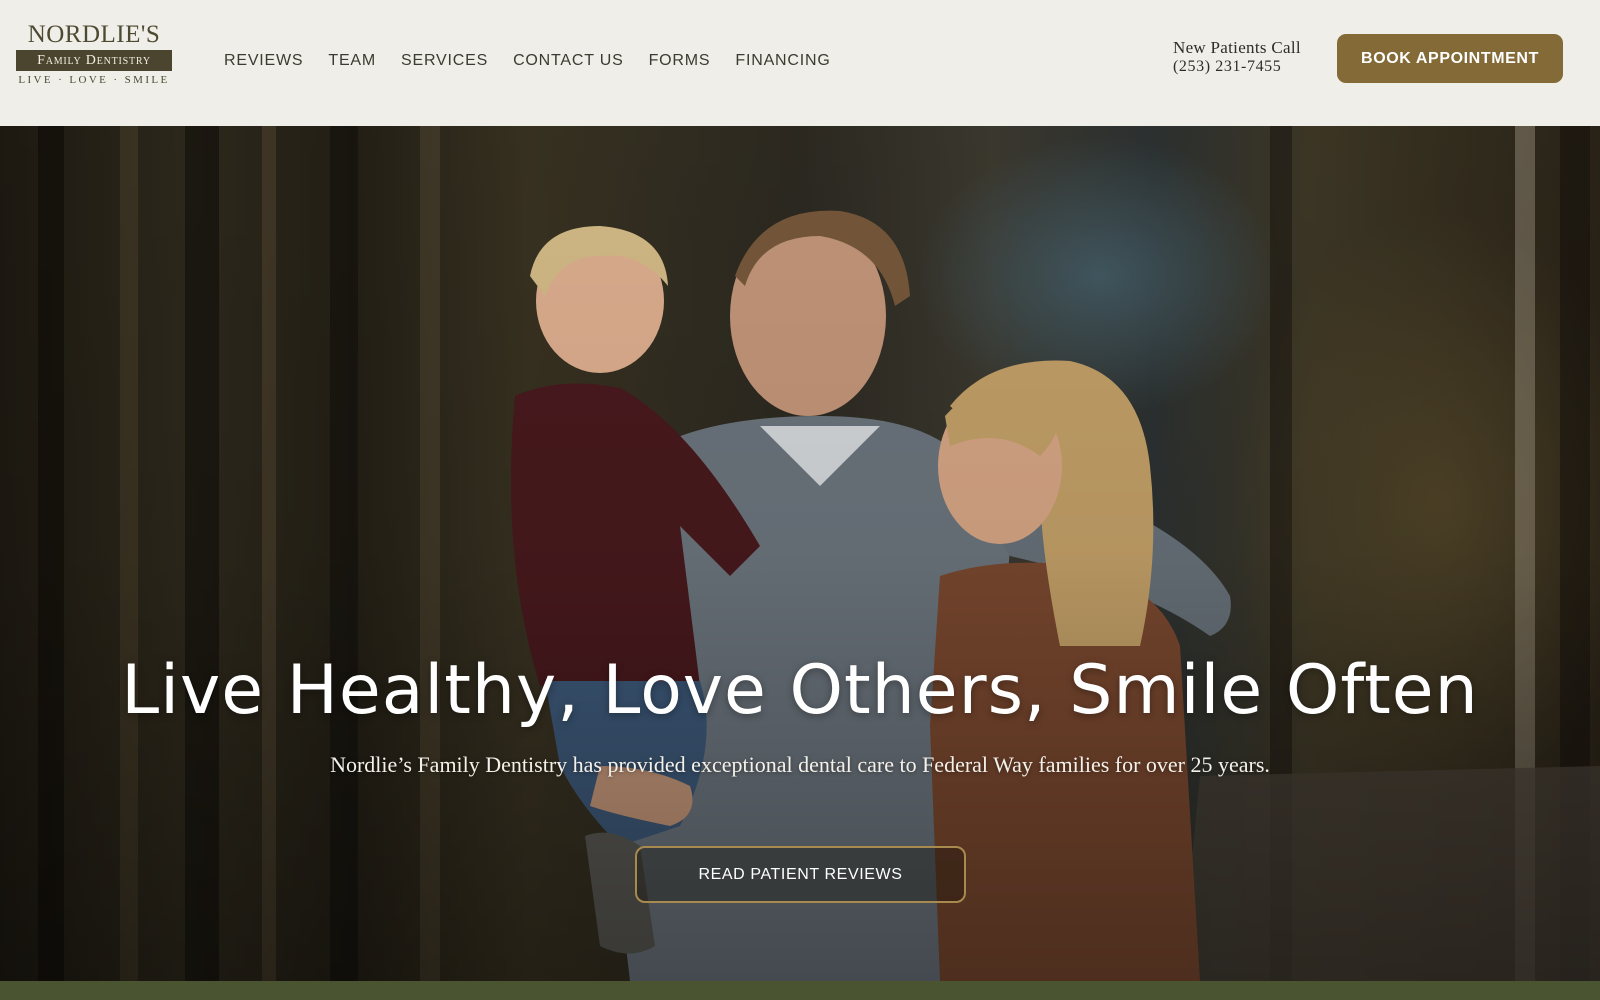 The width and height of the screenshot is (1600, 1000). I want to click on nav-item-services: SERVICES, so click(444, 61).